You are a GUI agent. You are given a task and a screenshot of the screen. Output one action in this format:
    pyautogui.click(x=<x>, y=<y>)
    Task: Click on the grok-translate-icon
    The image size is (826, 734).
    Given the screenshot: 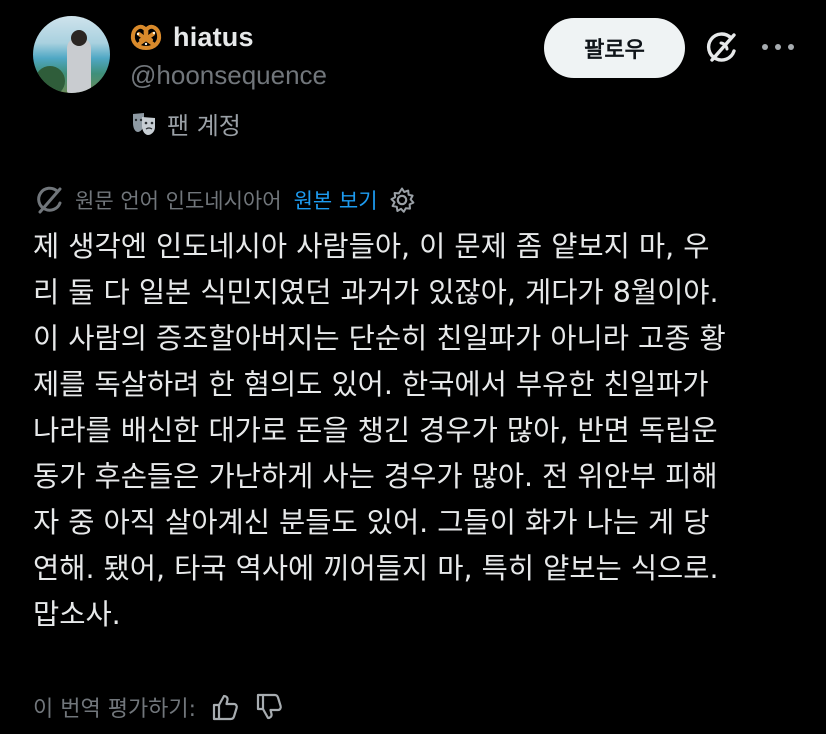 What is the action you would take?
    pyautogui.click(x=49, y=200)
    